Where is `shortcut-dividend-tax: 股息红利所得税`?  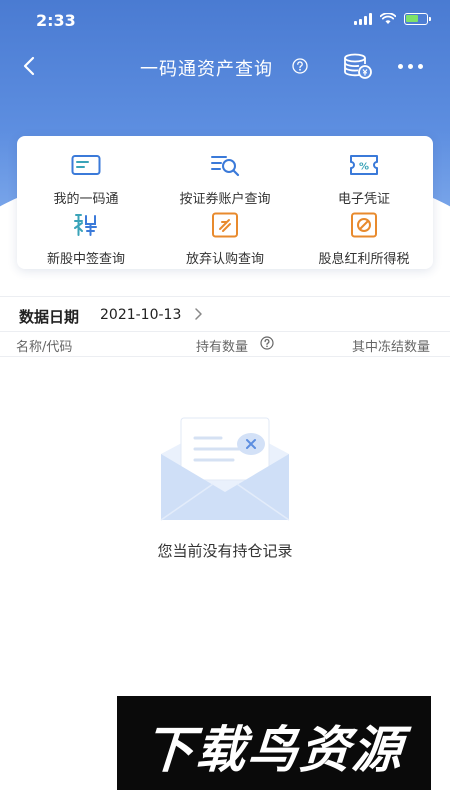 shortcut-dividend-tax: 股息红利所得税 is located at coordinates (364, 240).